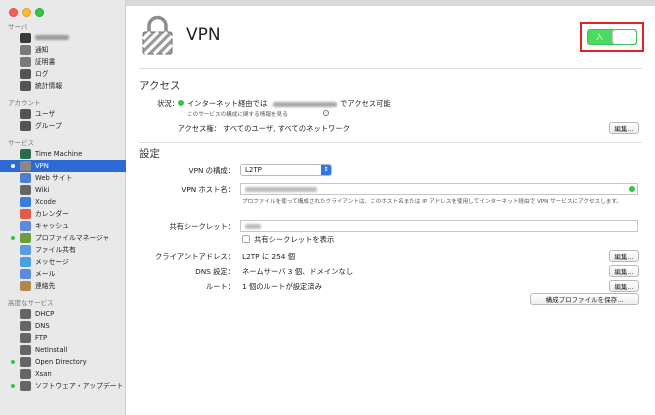  I want to click on sidebar-item: 通知, so click(63, 50).